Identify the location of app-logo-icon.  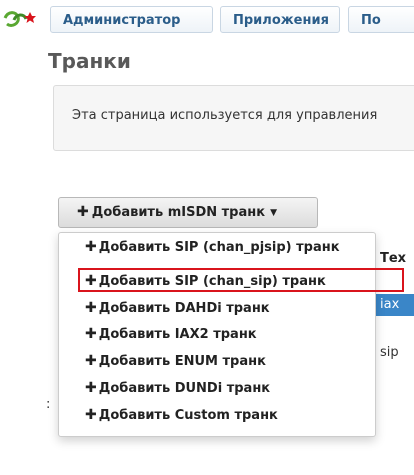
(20, 20).